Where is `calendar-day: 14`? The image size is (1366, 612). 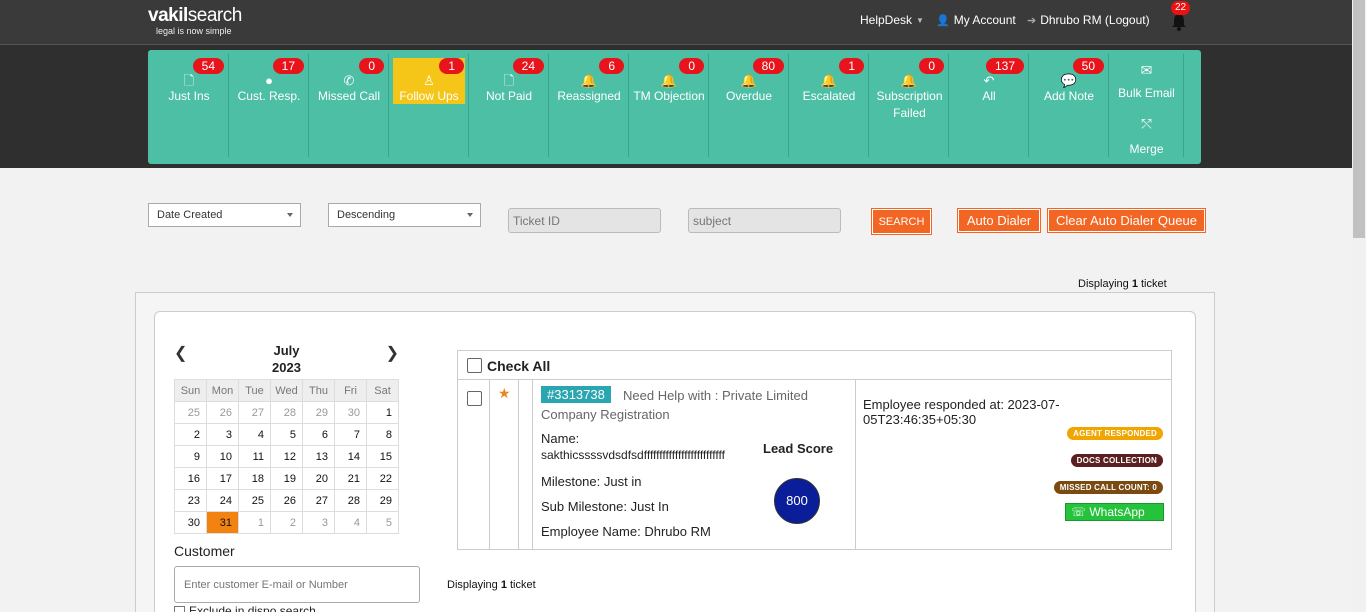
calendar-day: 14 is located at coordinates (350, 456).